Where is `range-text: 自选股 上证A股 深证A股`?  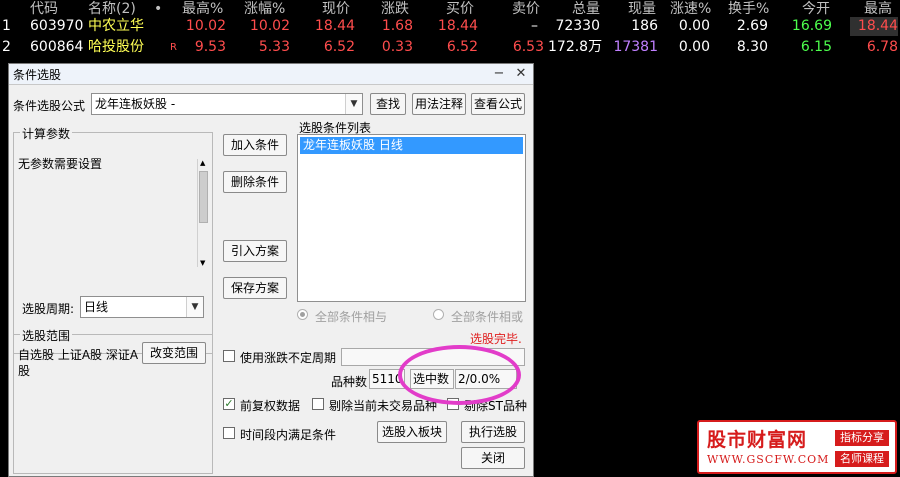
range-text: 自选股 上证A股 深证A股 is located at coordinates (78, 363).